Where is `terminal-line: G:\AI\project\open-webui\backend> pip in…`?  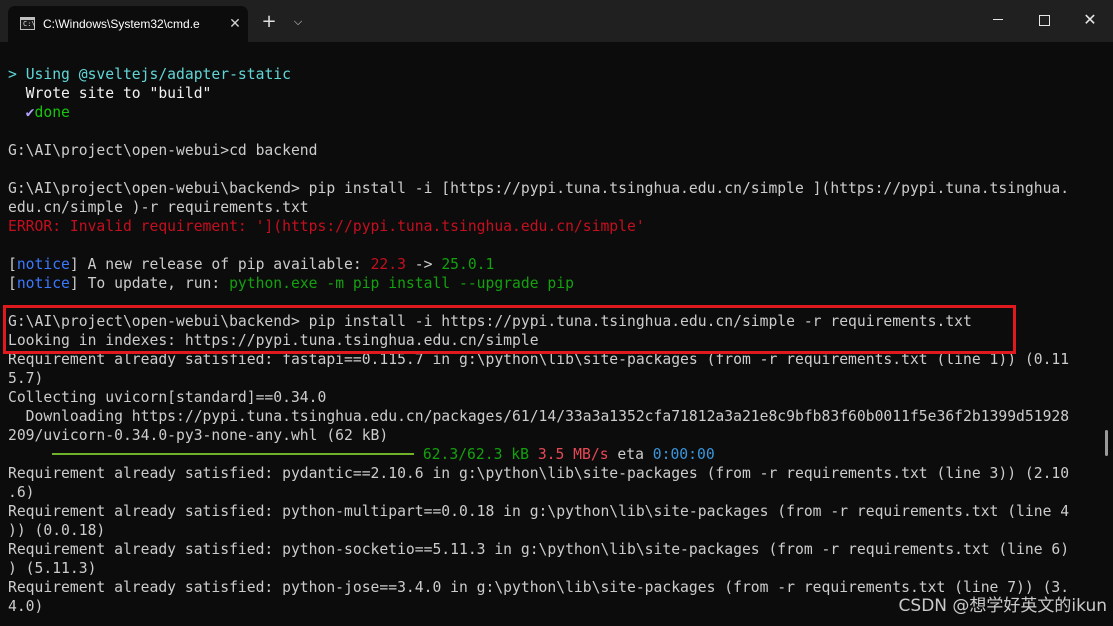 terminal-line: G:\AI\project\open-webui\backend> pip in… is located at coordinates (539, 188).